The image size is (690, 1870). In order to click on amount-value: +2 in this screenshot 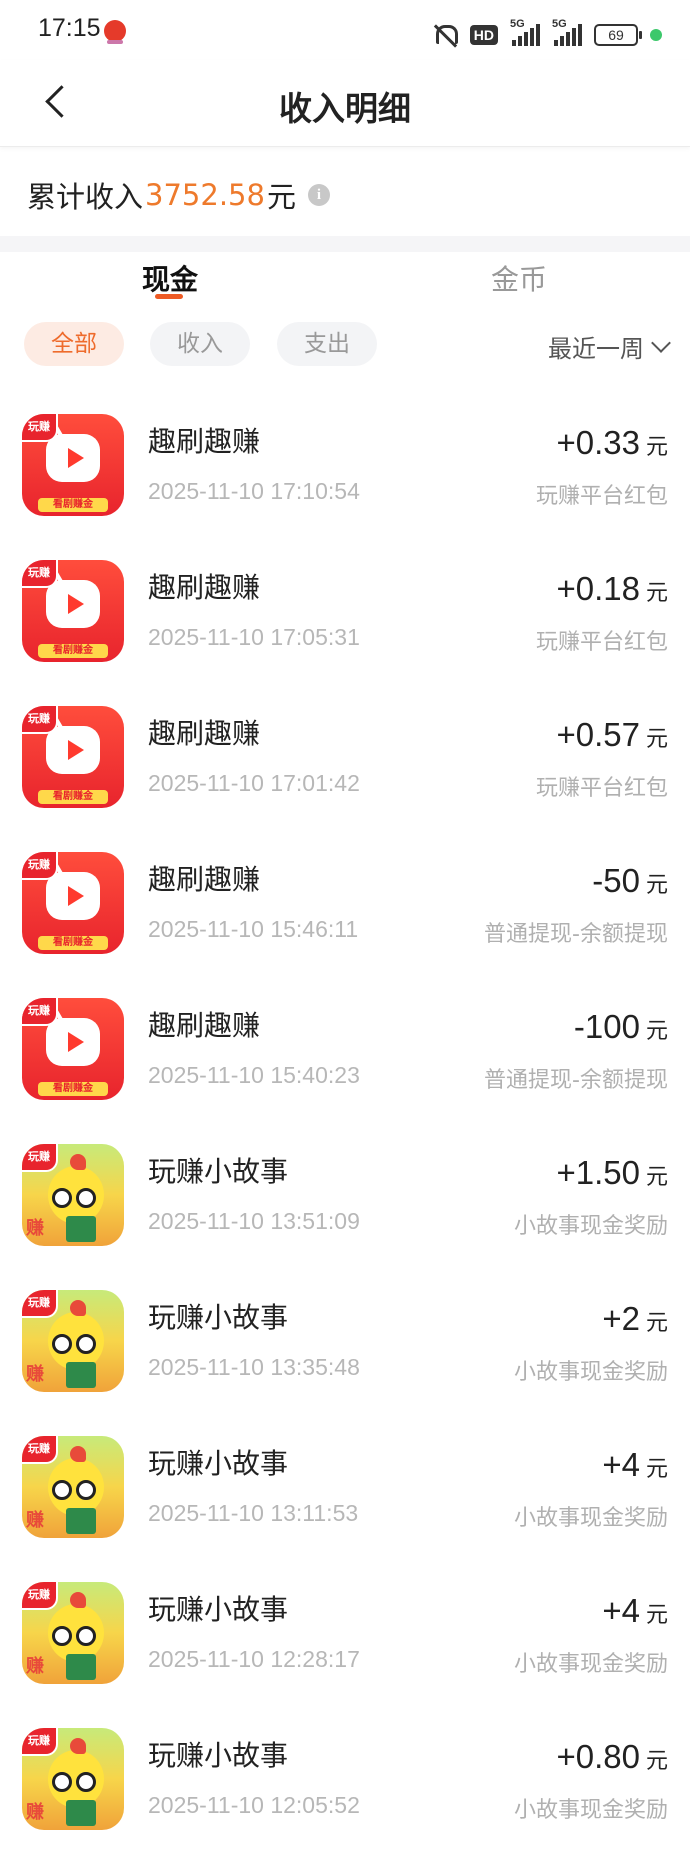, I will do `click(621, 1318)`.